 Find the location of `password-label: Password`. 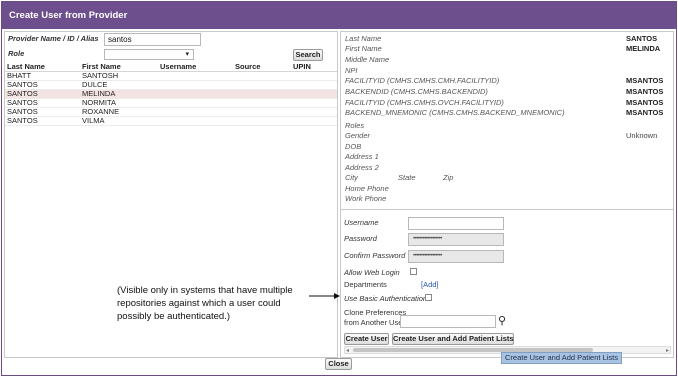

password-label: Password is located at coordinates (360, 238).